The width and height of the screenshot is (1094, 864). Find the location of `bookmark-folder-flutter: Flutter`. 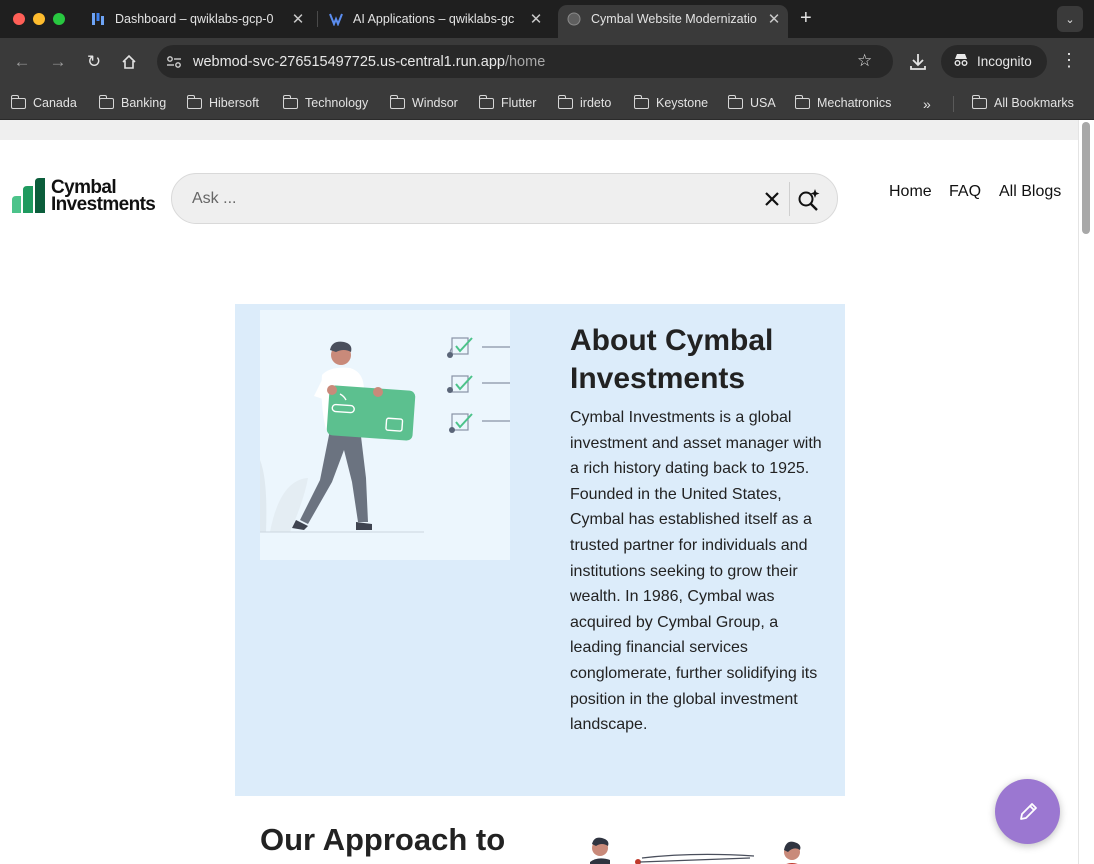

bookmark-folder-flutter: Flutter is located at coordinates (507, 103).